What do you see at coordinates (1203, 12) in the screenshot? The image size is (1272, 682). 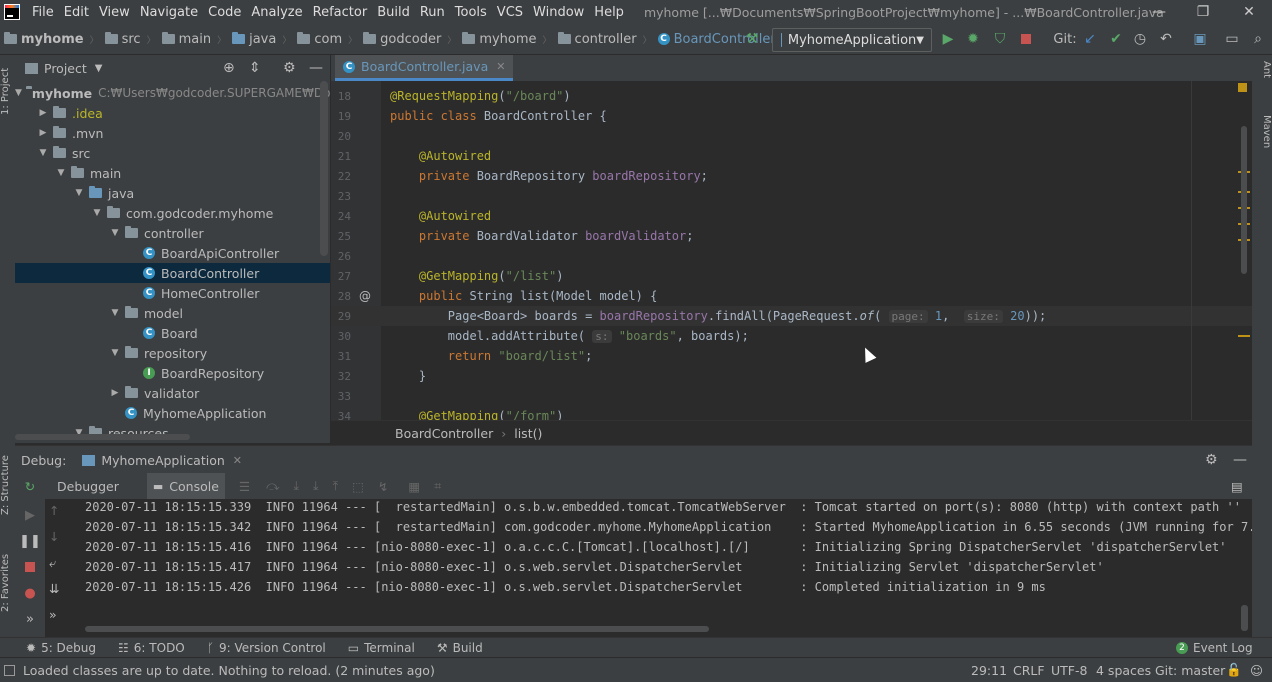 I see `restore-icon: ❐` at bounding box center [1203, 12].